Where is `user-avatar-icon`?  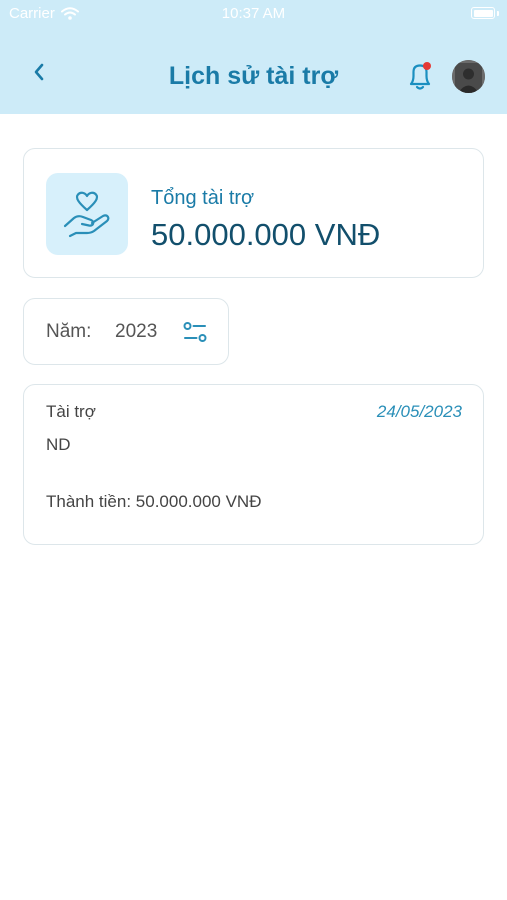 user-avatar-icon is located at coordinates (468, 76).